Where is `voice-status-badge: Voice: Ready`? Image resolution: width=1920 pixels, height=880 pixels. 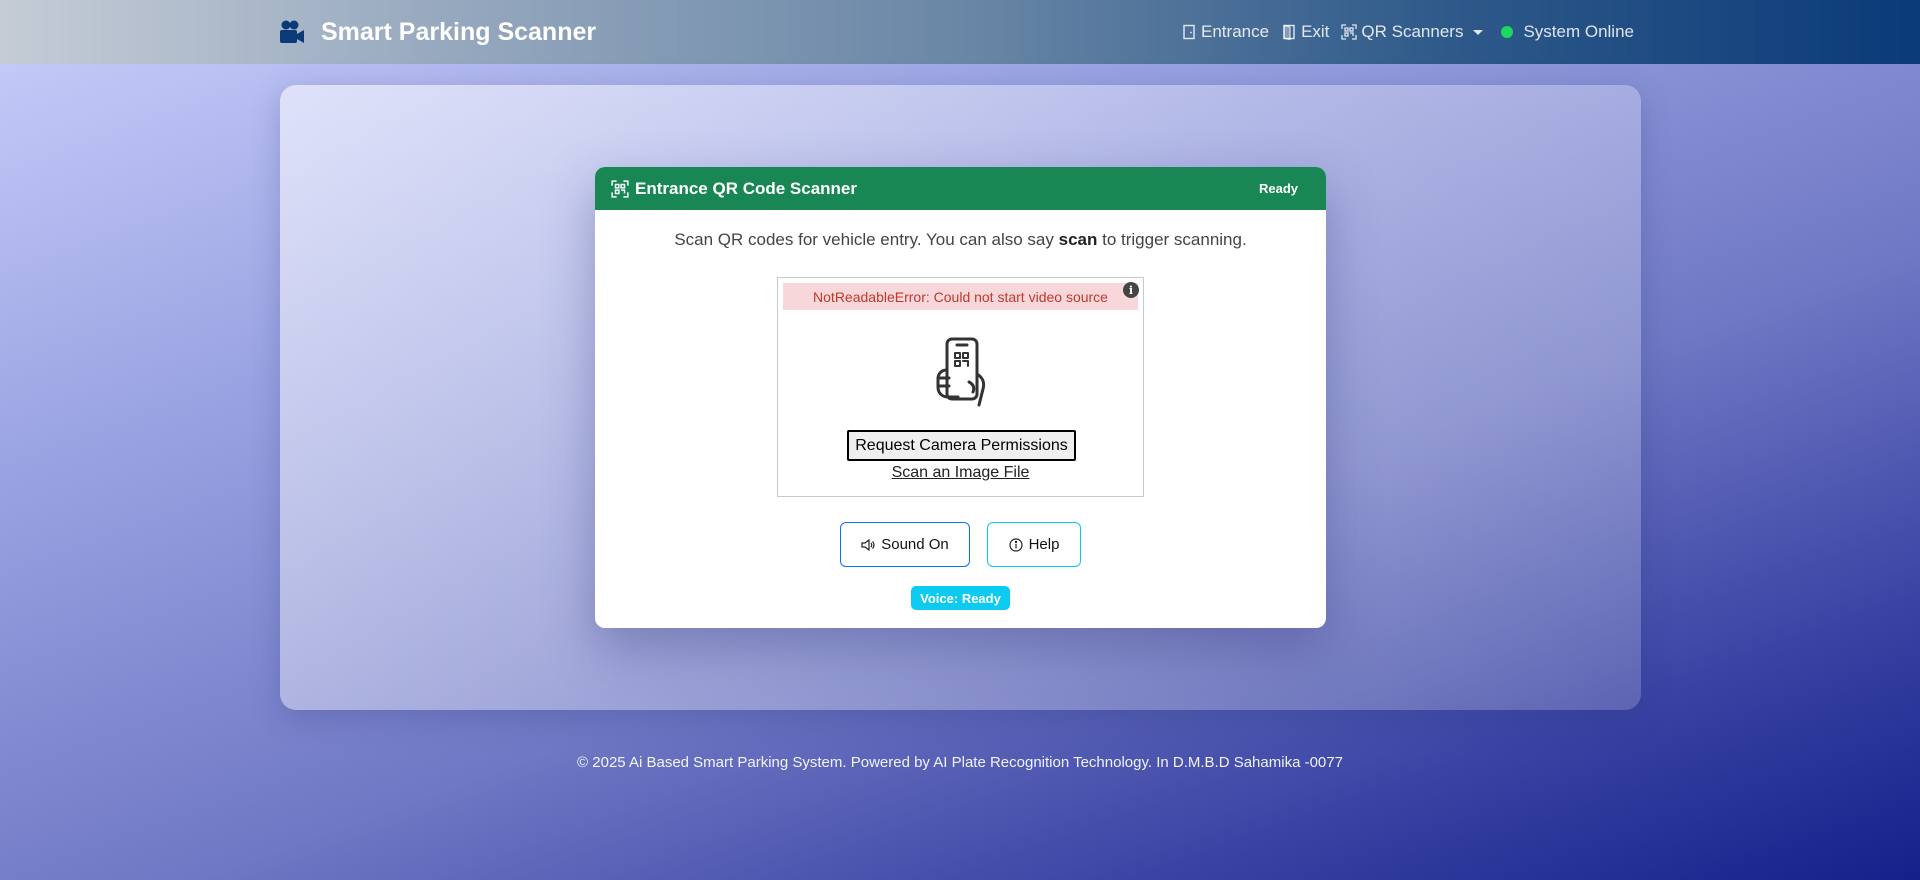
voice-status-badge: Voice: Ready is located at coordinates (960, 598).